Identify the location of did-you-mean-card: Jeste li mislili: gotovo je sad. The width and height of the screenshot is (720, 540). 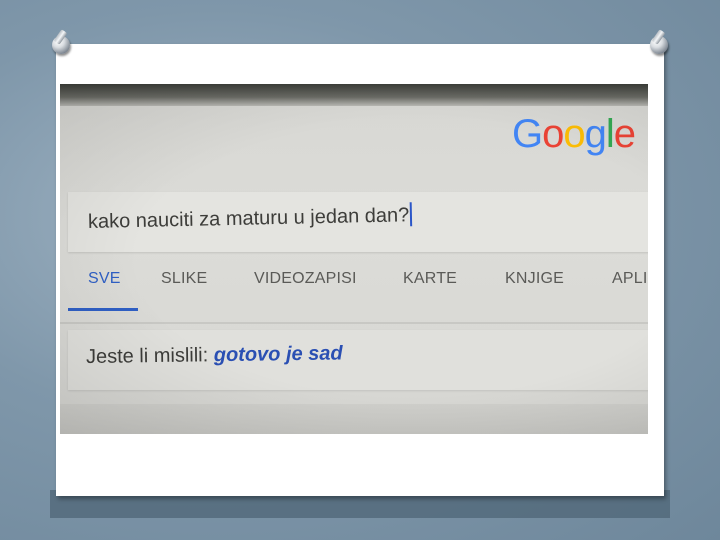
(358, 360).